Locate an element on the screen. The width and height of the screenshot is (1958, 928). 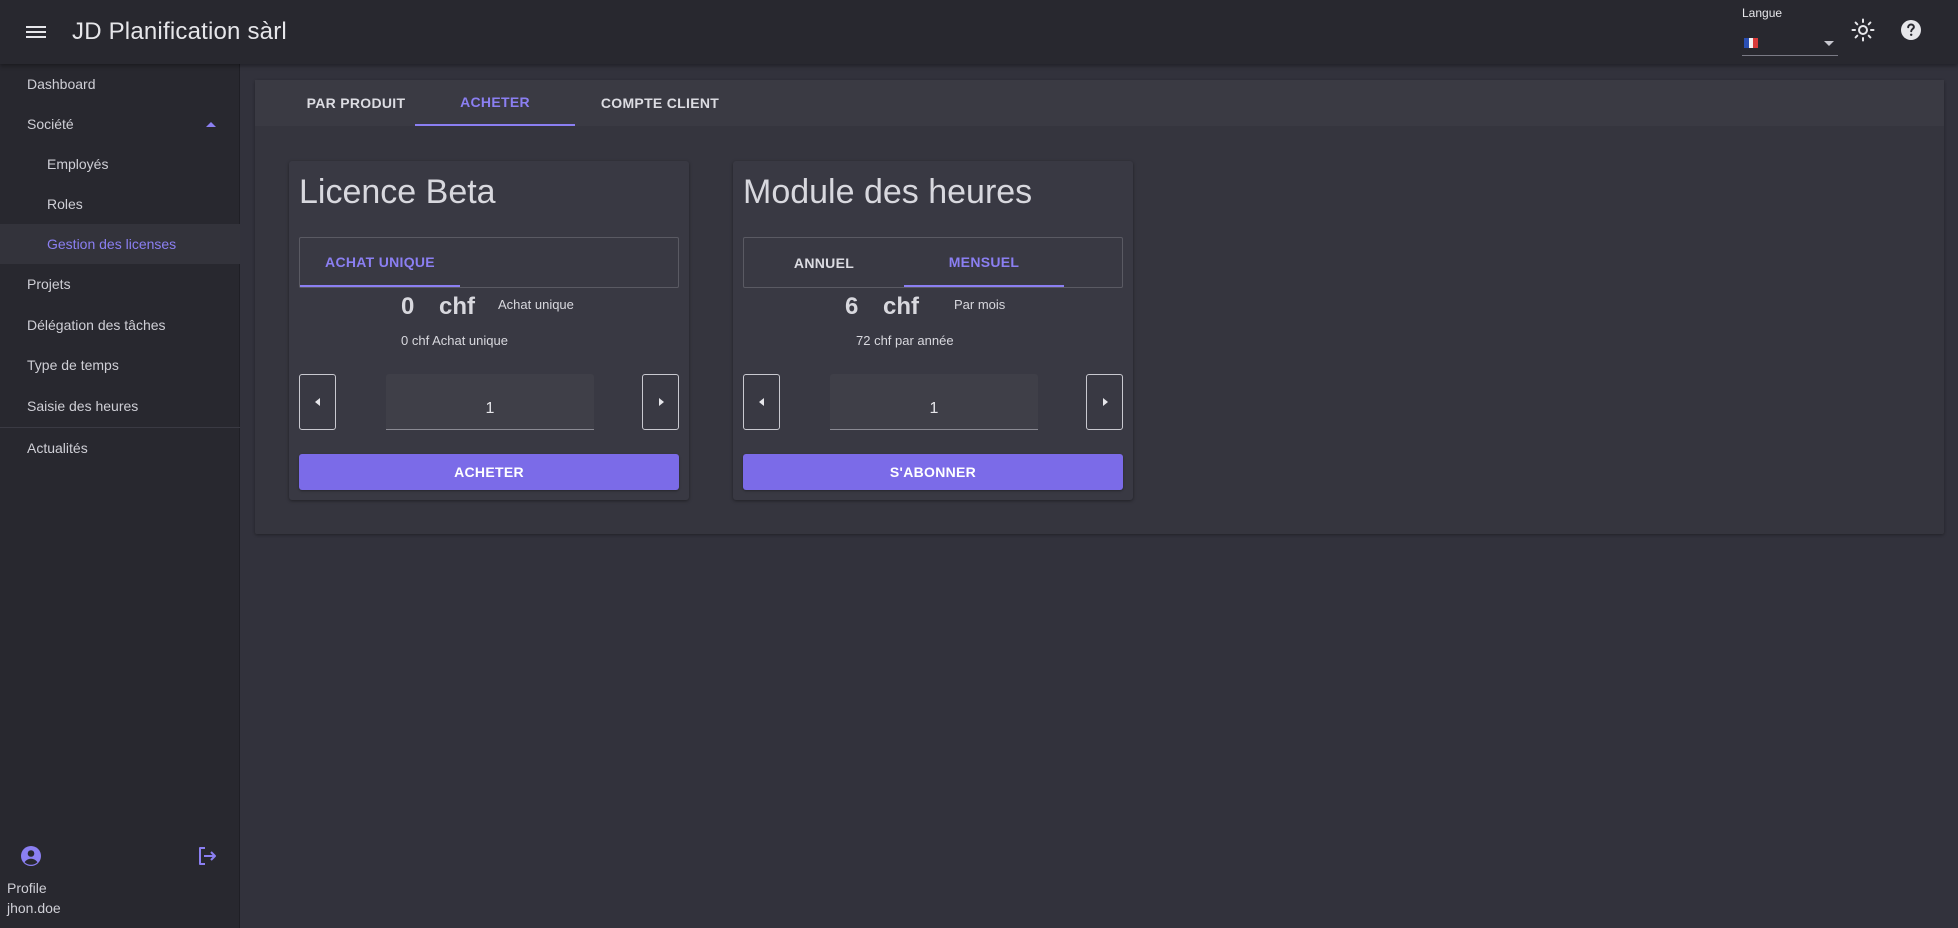
chevron-down-icon is located at coordinates (1829, 43).